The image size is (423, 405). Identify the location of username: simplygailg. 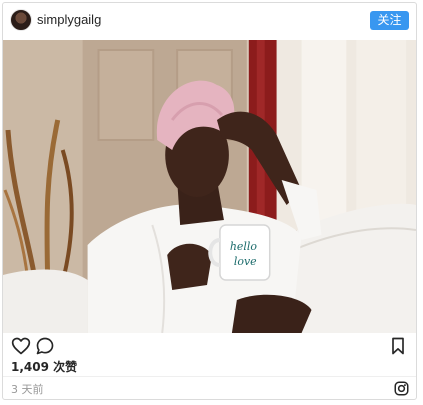
(69, 19).